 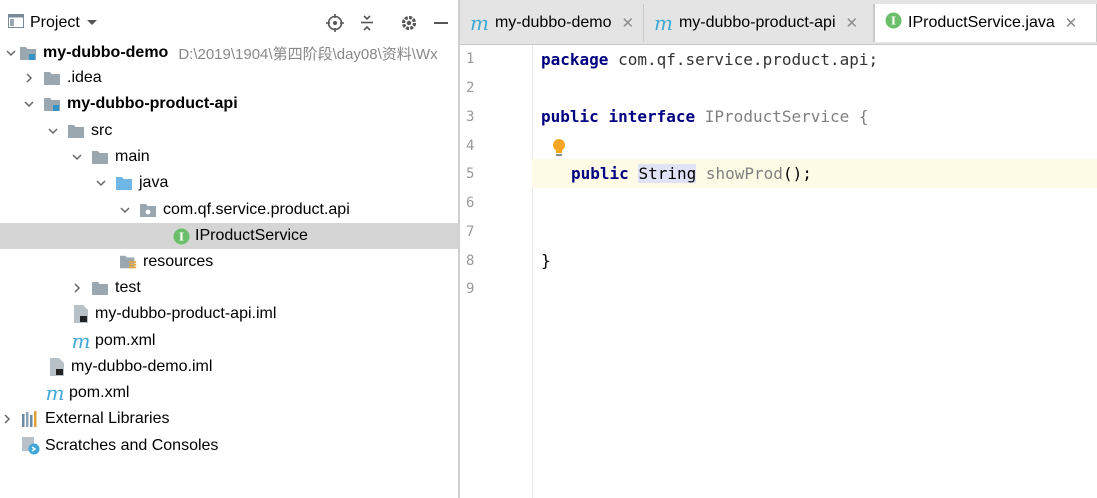 I want to click on locate-file-icon, so click(x=335, y=23).